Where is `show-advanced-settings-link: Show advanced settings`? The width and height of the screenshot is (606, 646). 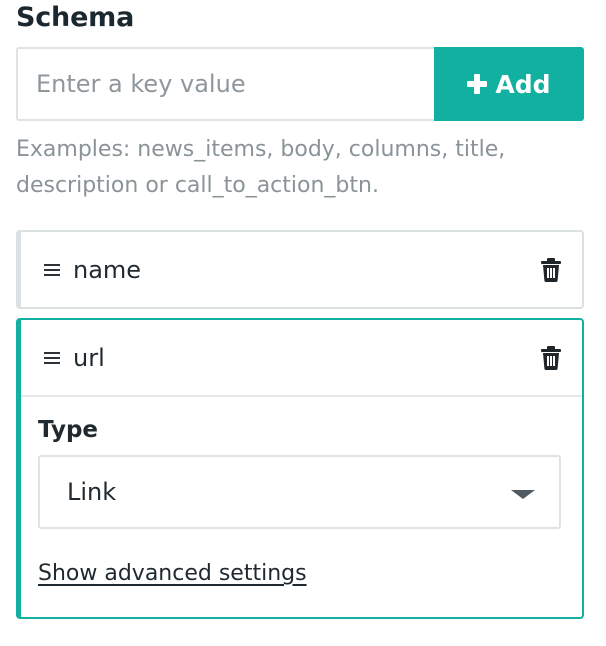 show-advanced-settings-link: Show advanced settings is located at coordinates (172, 573).